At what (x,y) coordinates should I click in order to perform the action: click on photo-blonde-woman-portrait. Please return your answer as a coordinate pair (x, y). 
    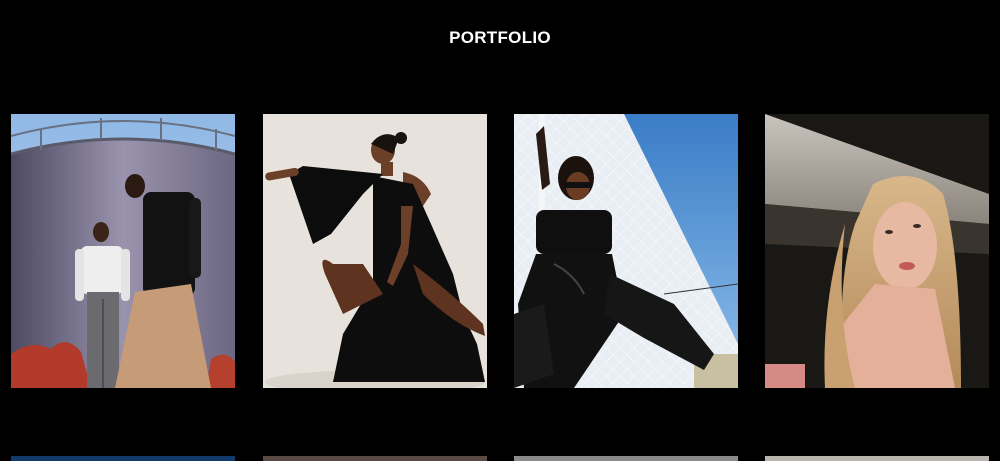
    Looking at the image, I should click on (877, 251).